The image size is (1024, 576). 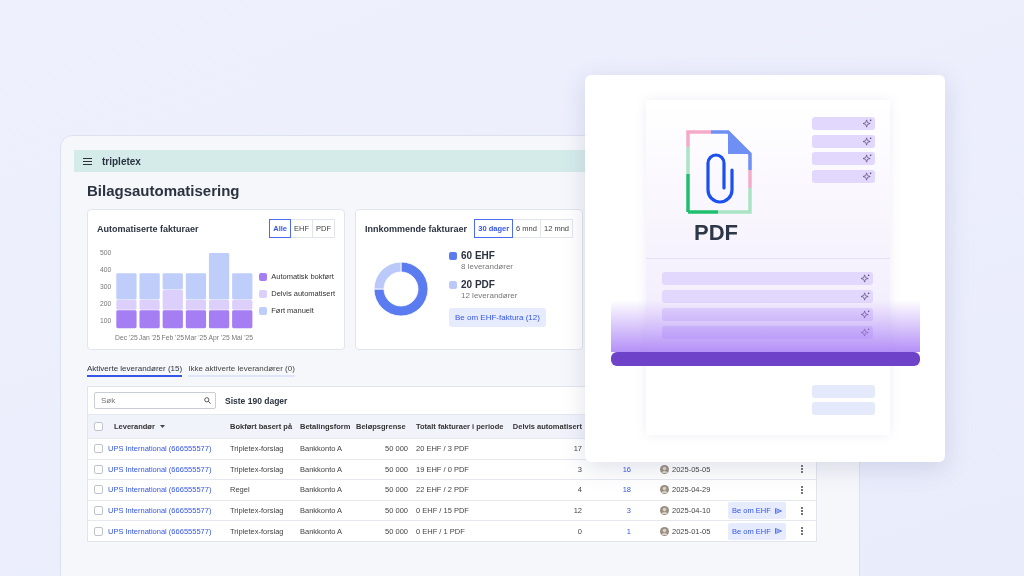 I want to click on menu-icon, so click(x=87, y=161).